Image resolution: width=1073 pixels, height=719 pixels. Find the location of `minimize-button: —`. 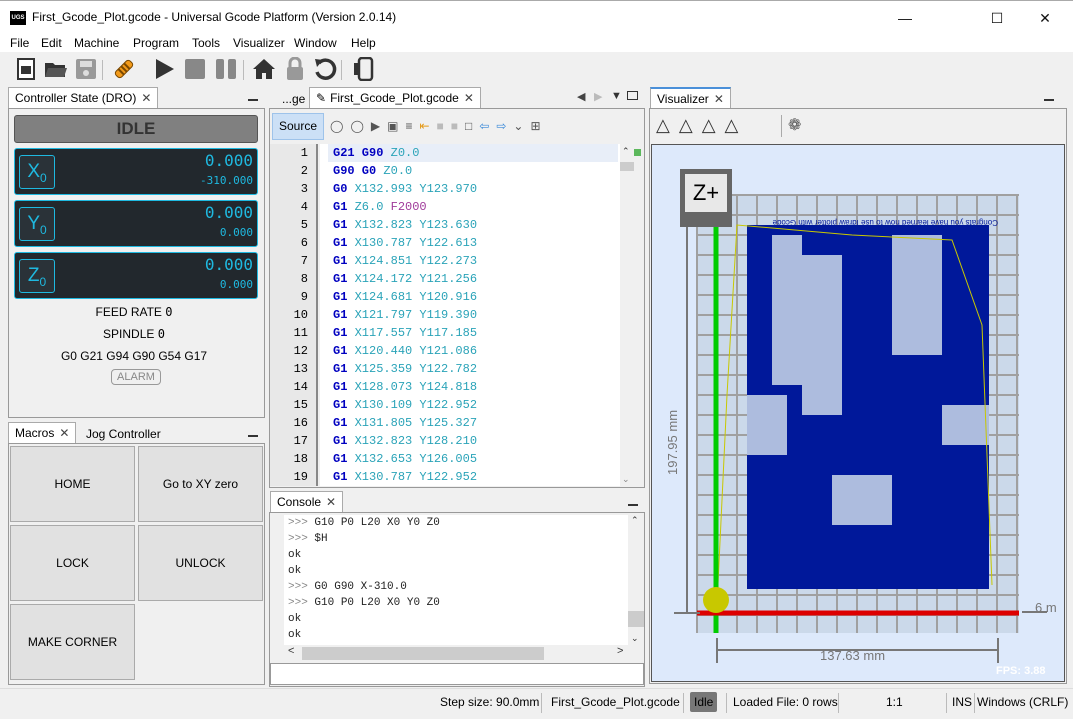

minimize-button: — is located at coordinates (905, 18).